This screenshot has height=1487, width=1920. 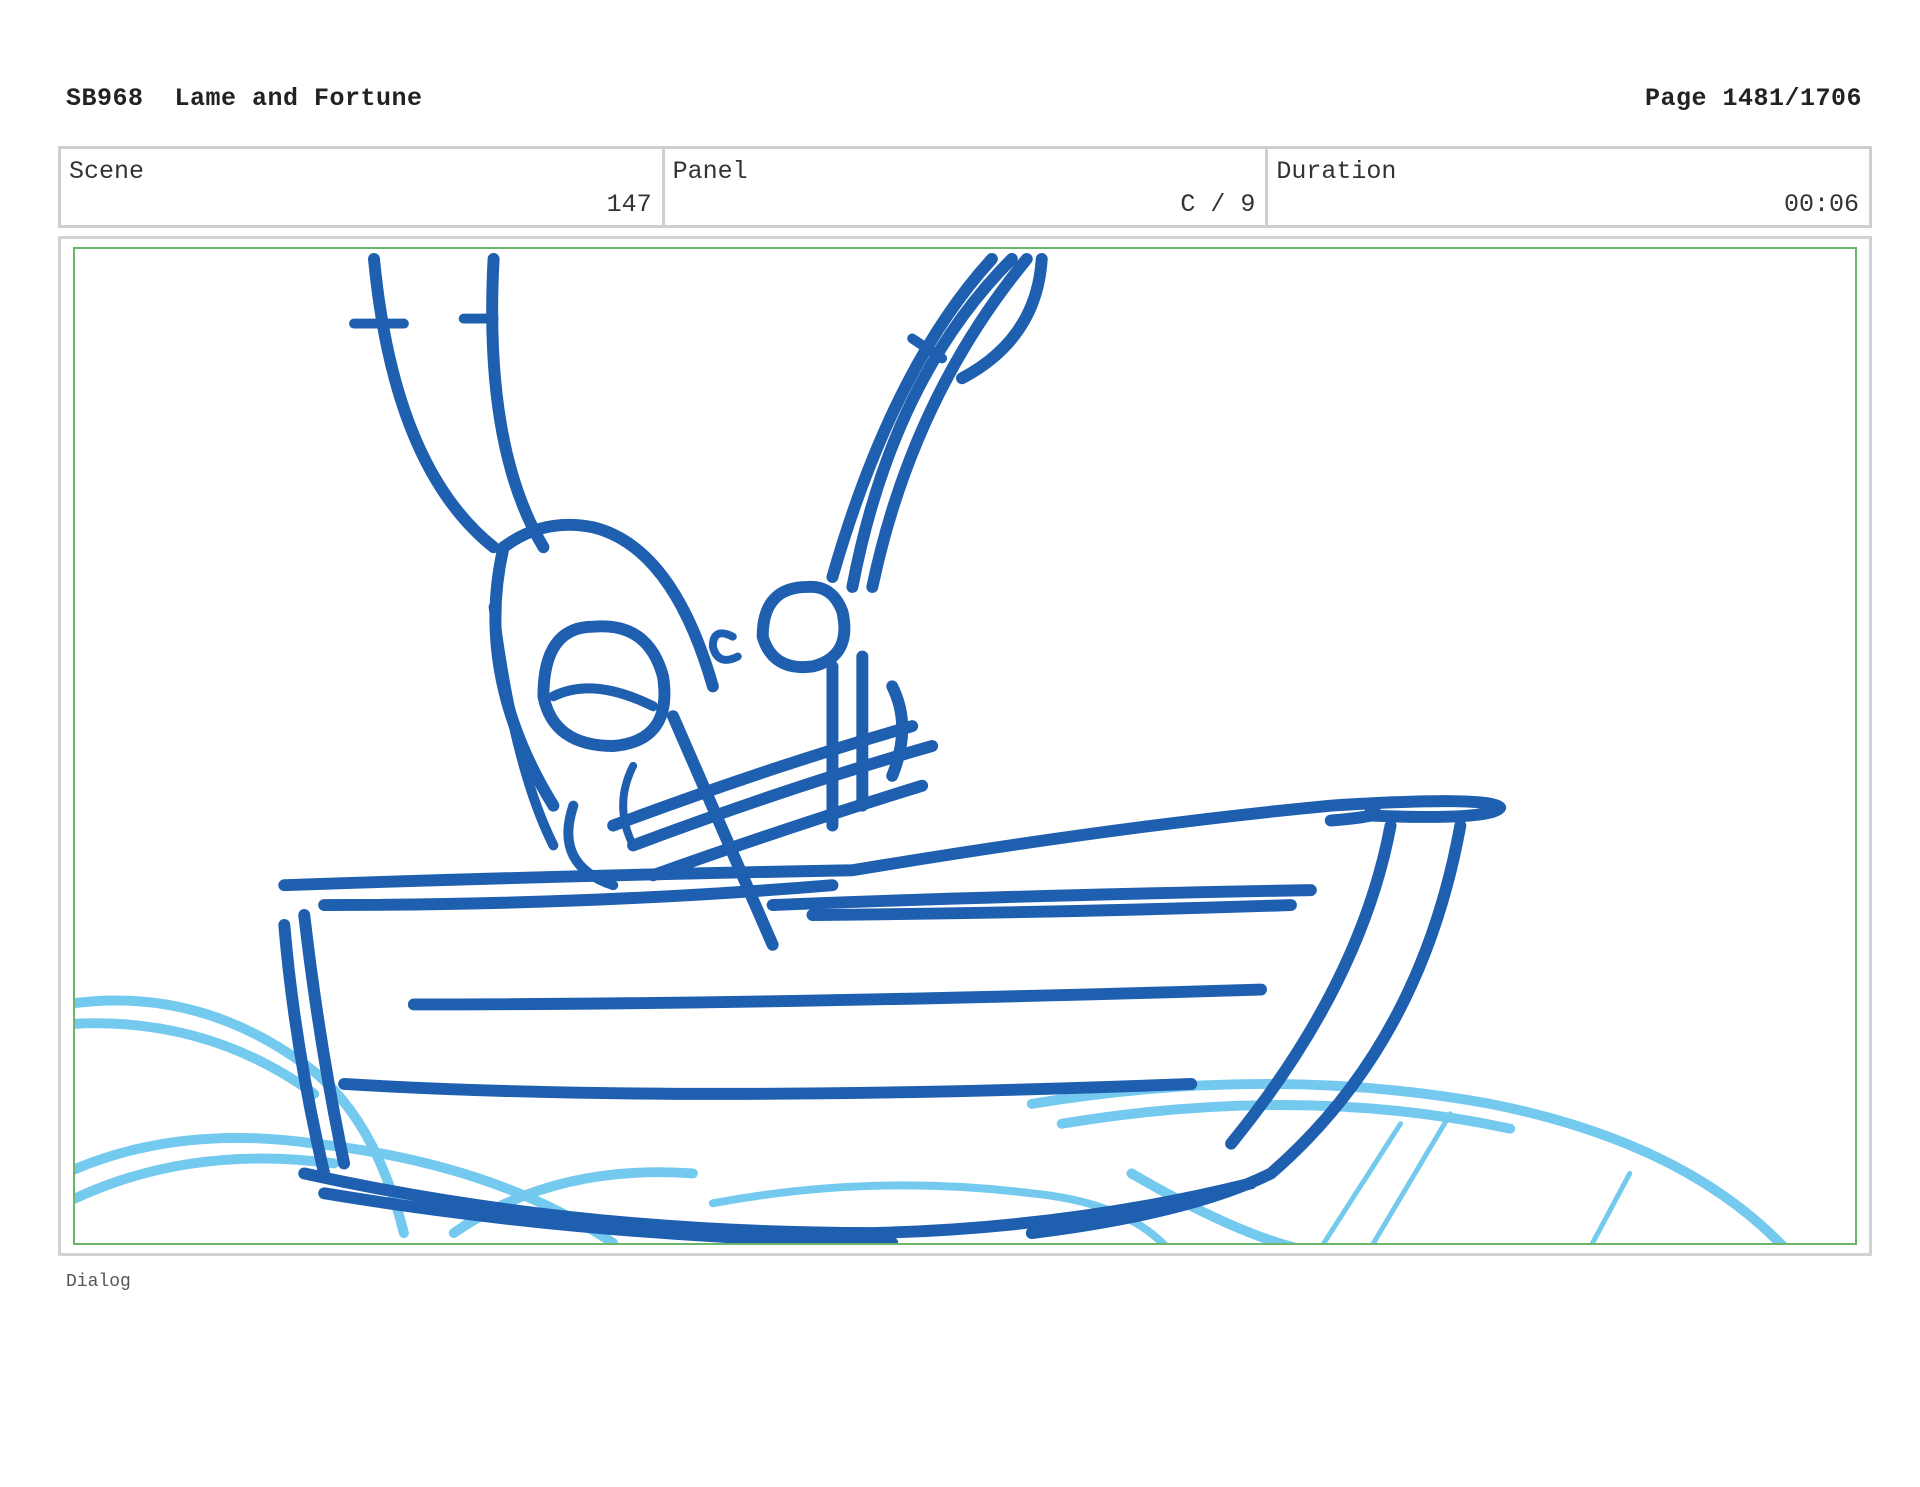 What do you see at coordinates (1336, 171) in the screenshot?
I see `duration-label: Duration` at bounding box center [1336, 171].